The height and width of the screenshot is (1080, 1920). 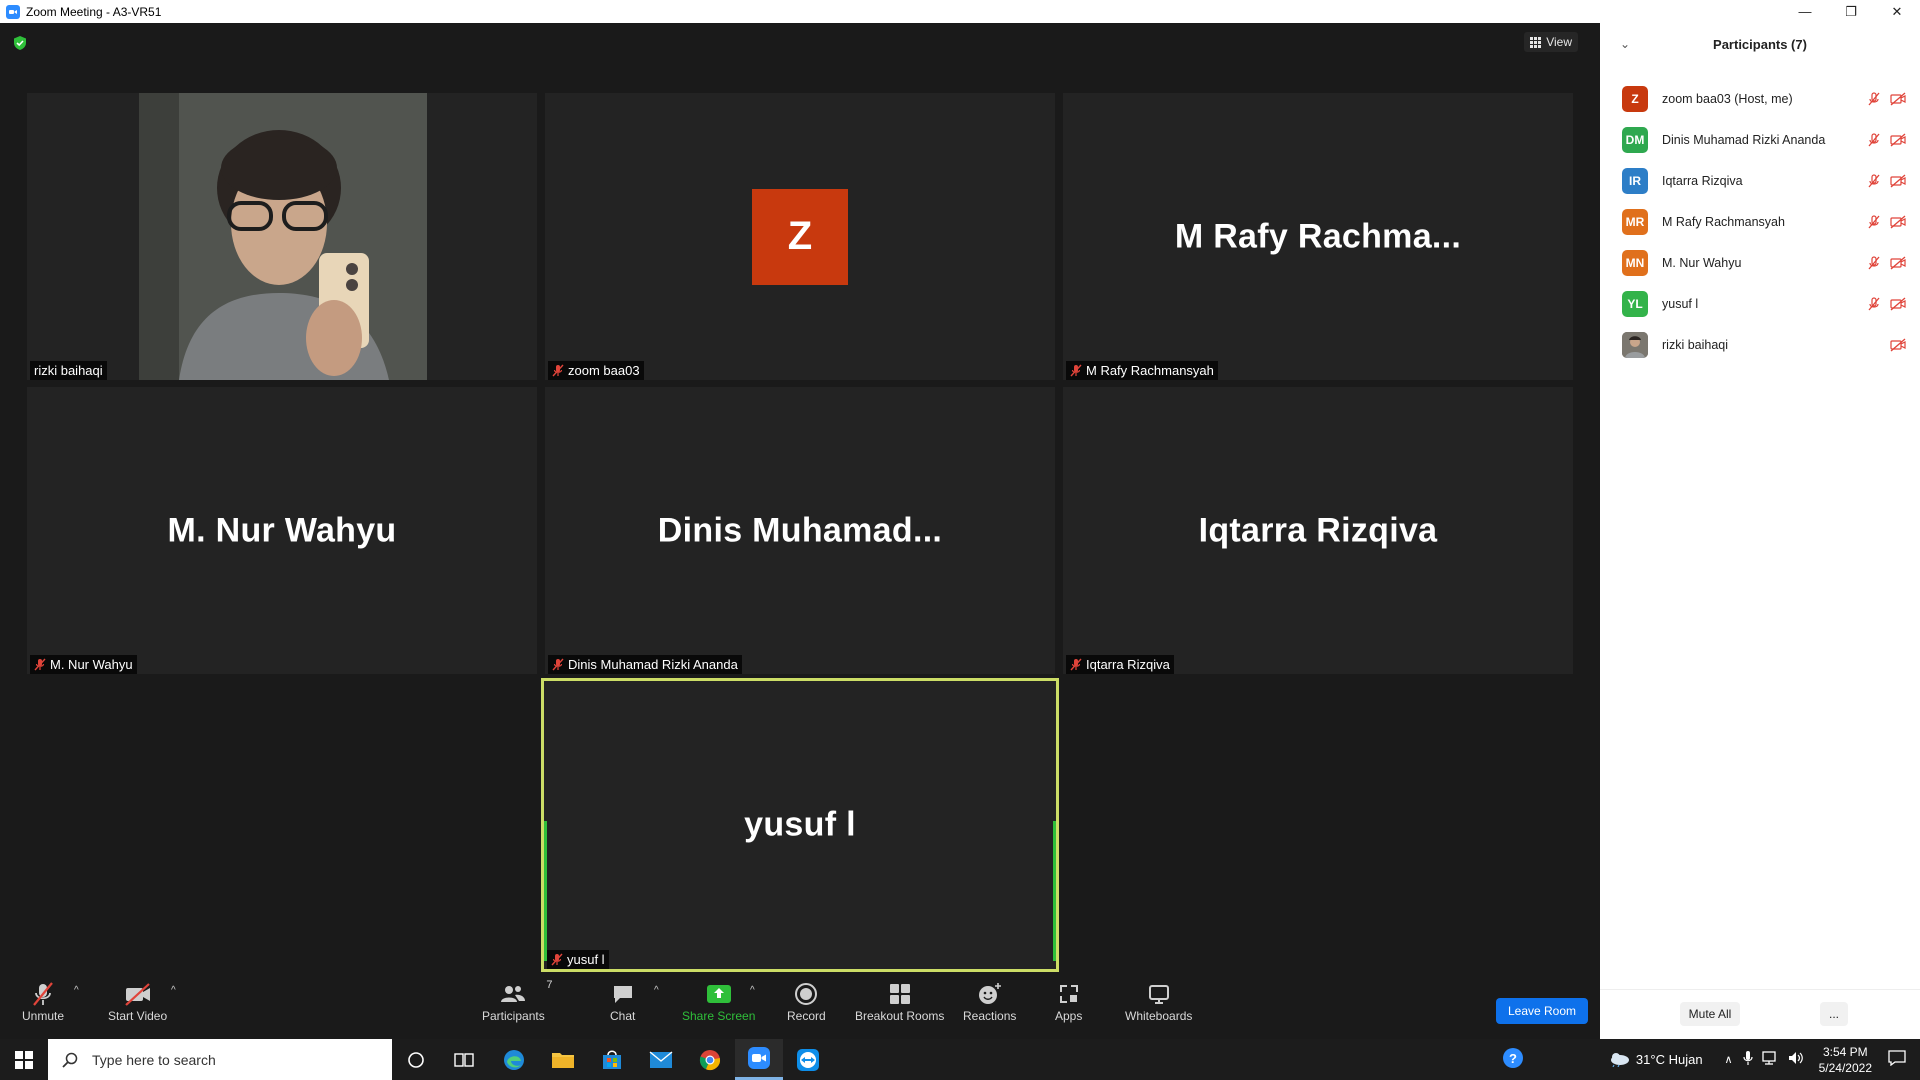 I want to click on participant-display-name: Iqtarra Rizqiva, so click(x=1318, y=530).